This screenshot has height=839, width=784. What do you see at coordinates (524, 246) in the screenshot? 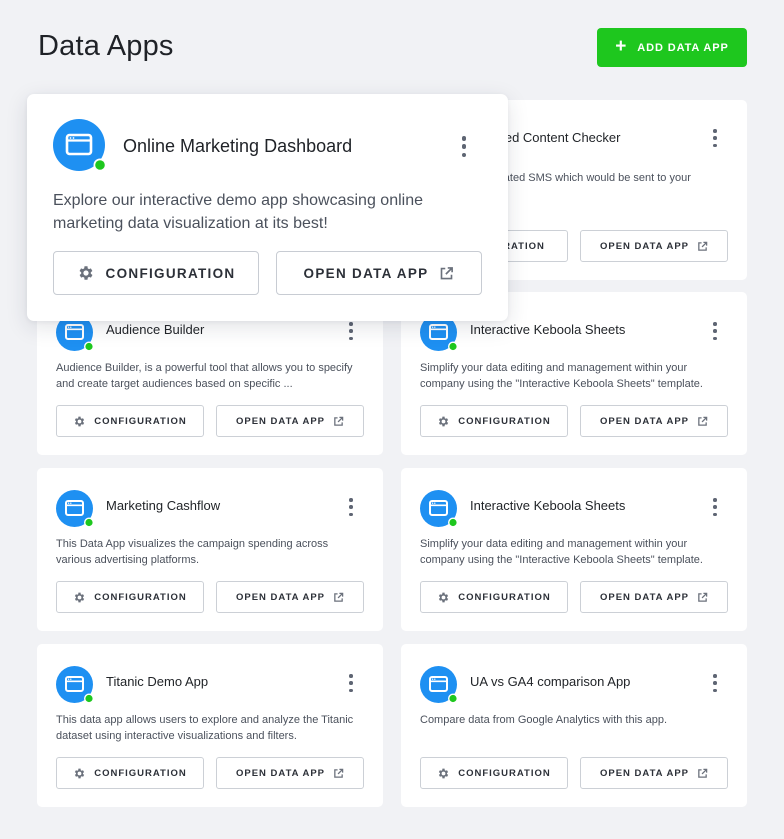
I see `configuration-label: RATION` at bounding box center [524, 246].